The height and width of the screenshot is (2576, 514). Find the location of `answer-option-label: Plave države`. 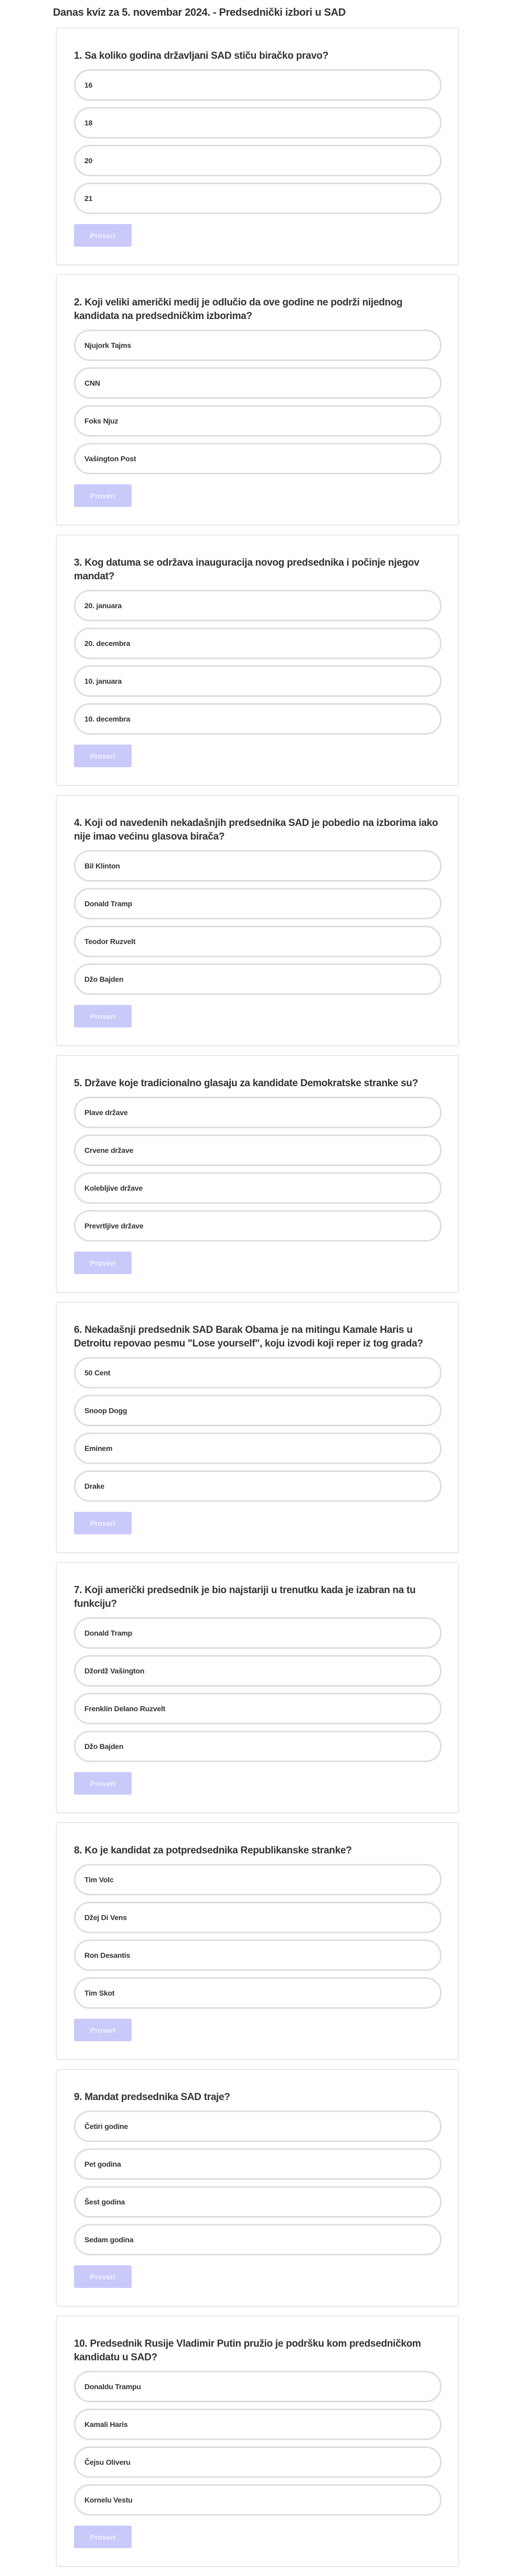

answer-option-label: Plave države is located at coordinates (106, 1112).